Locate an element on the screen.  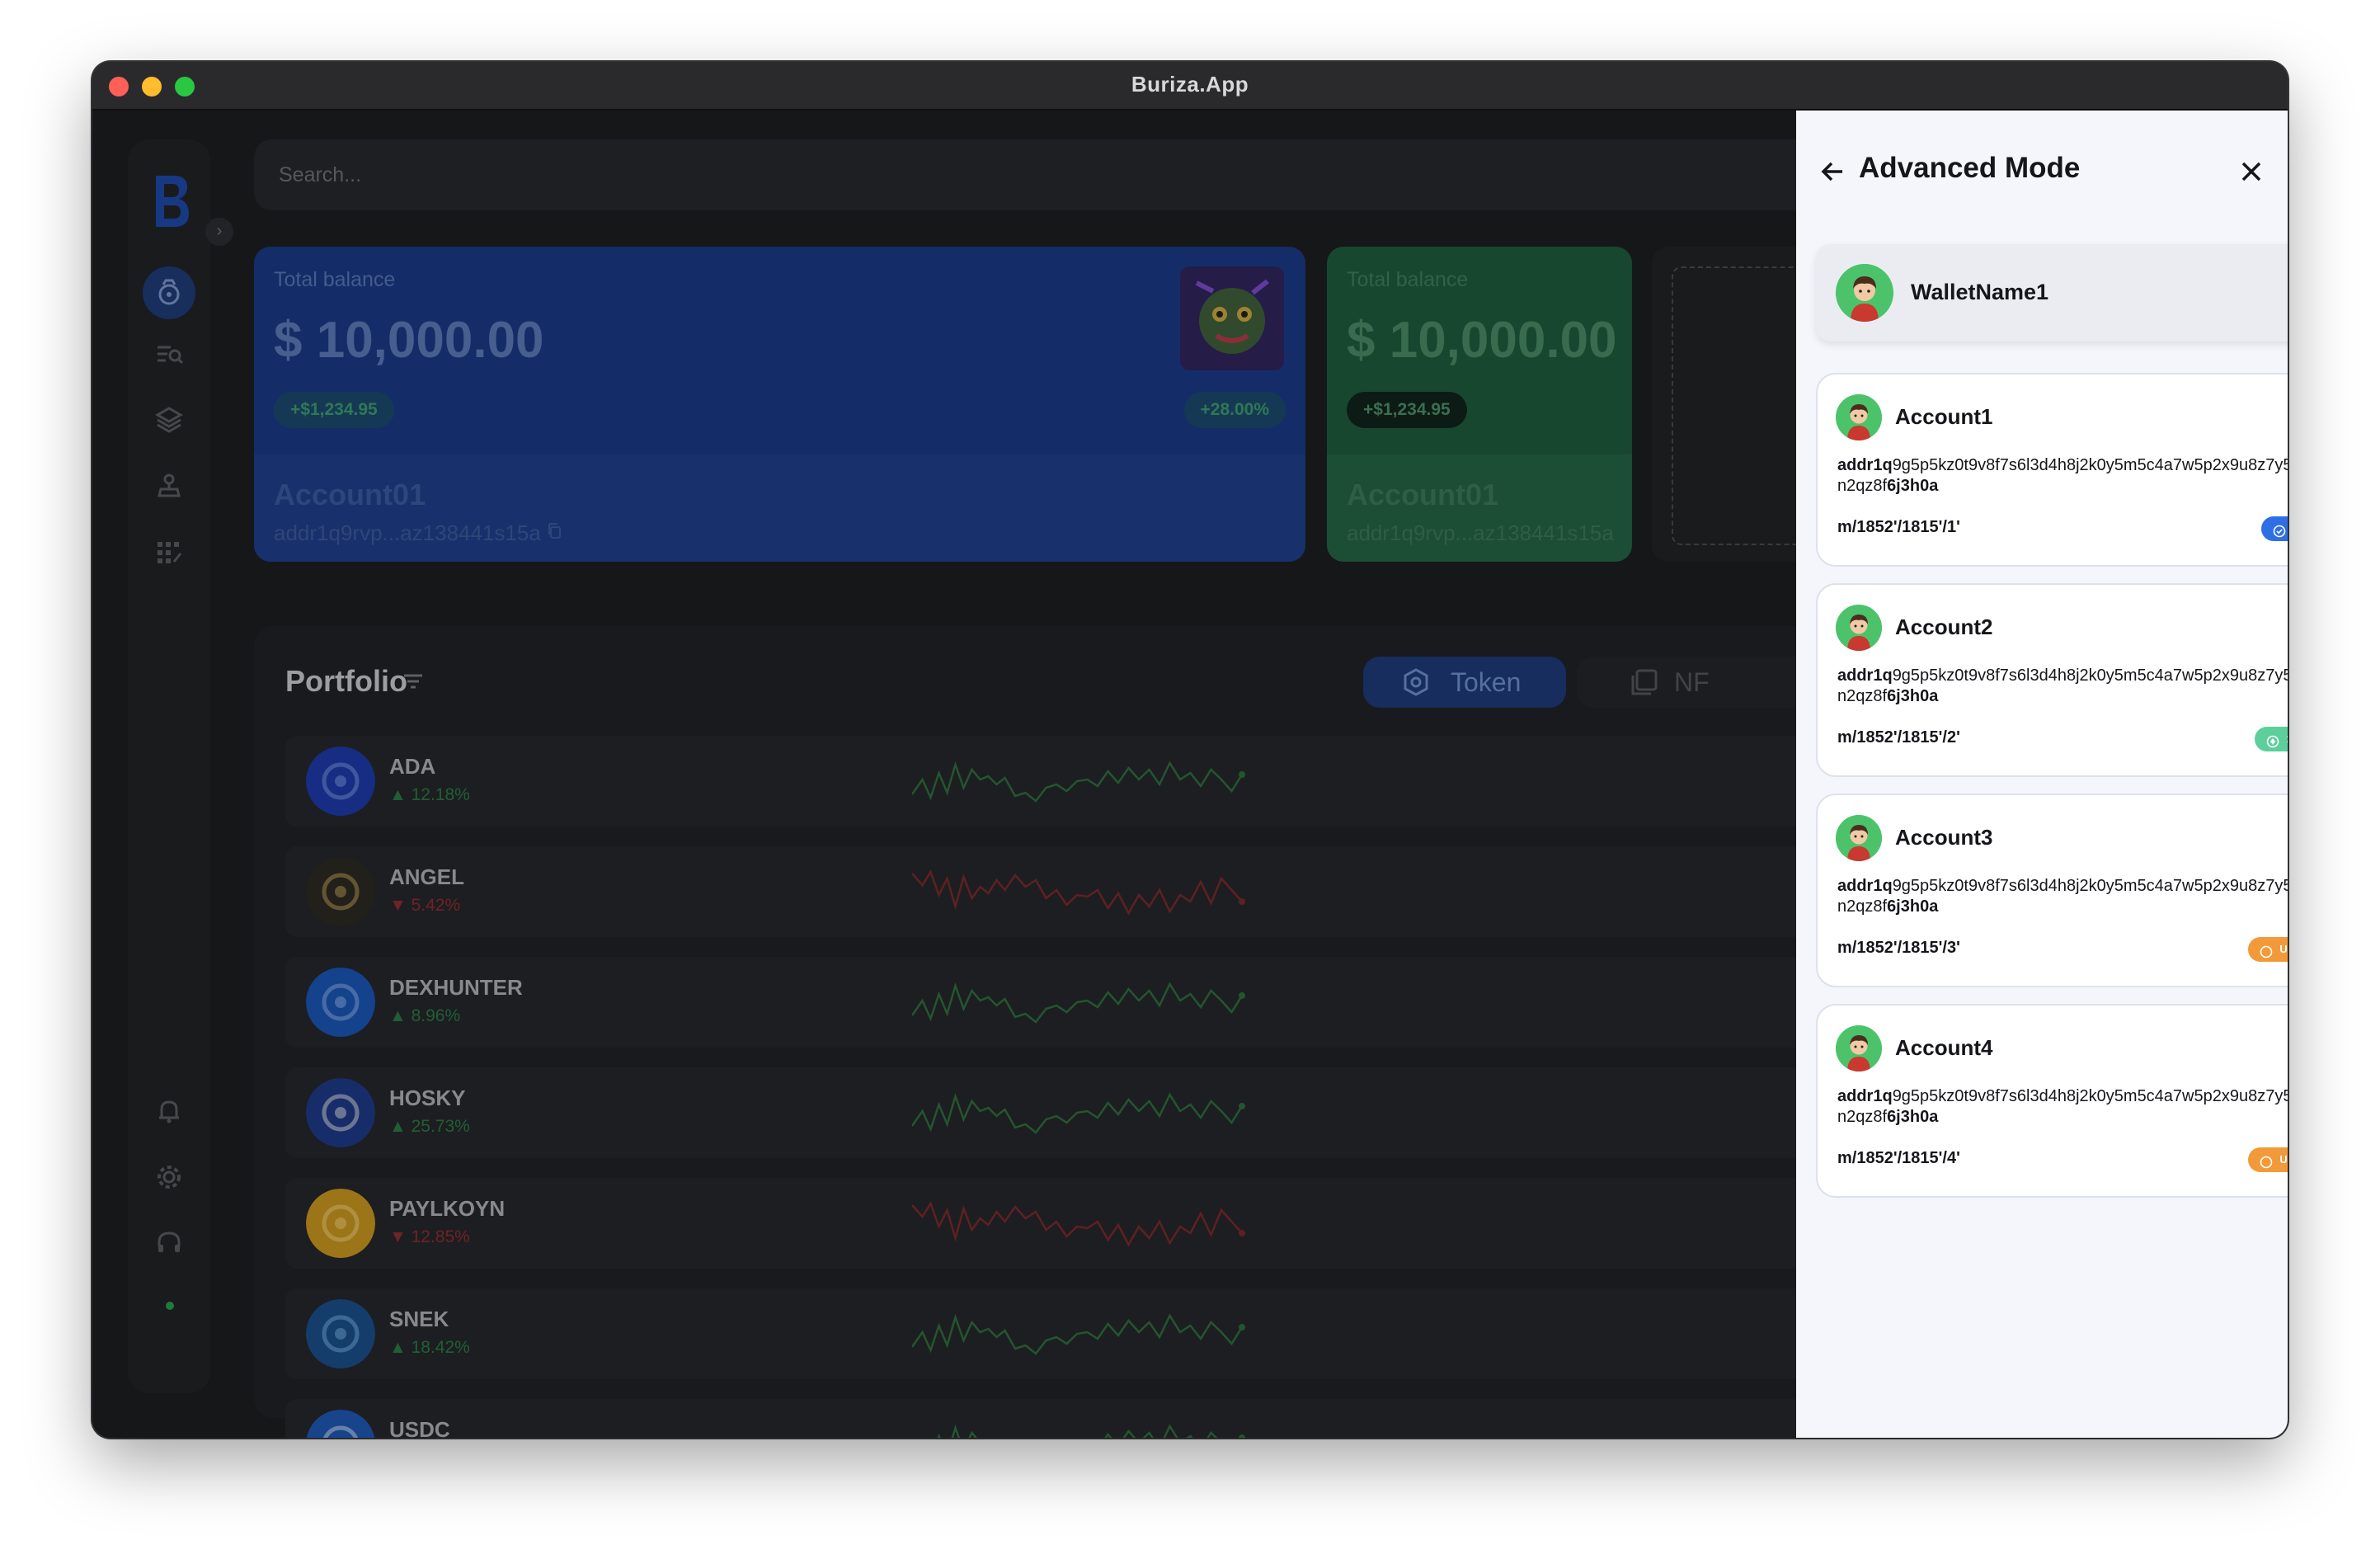
wallet-avatar is located at coordinates (1864, 293).